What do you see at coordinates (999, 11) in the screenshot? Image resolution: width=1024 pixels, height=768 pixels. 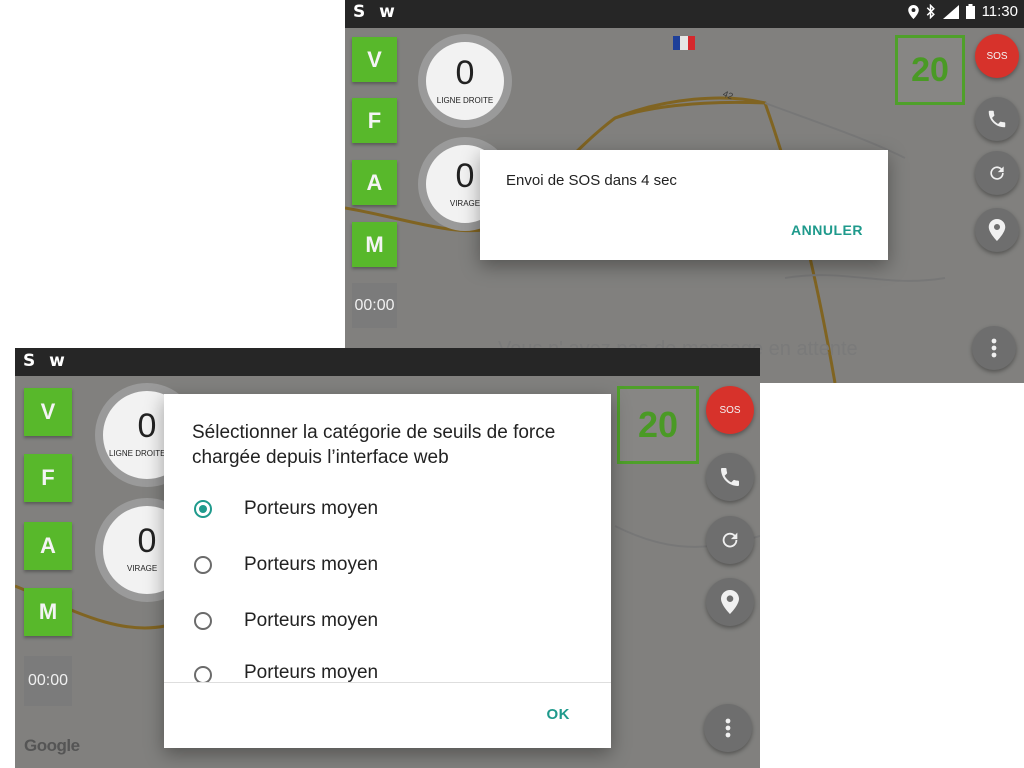 I see `status-time: 11:30` at bounding box center [999, 11].